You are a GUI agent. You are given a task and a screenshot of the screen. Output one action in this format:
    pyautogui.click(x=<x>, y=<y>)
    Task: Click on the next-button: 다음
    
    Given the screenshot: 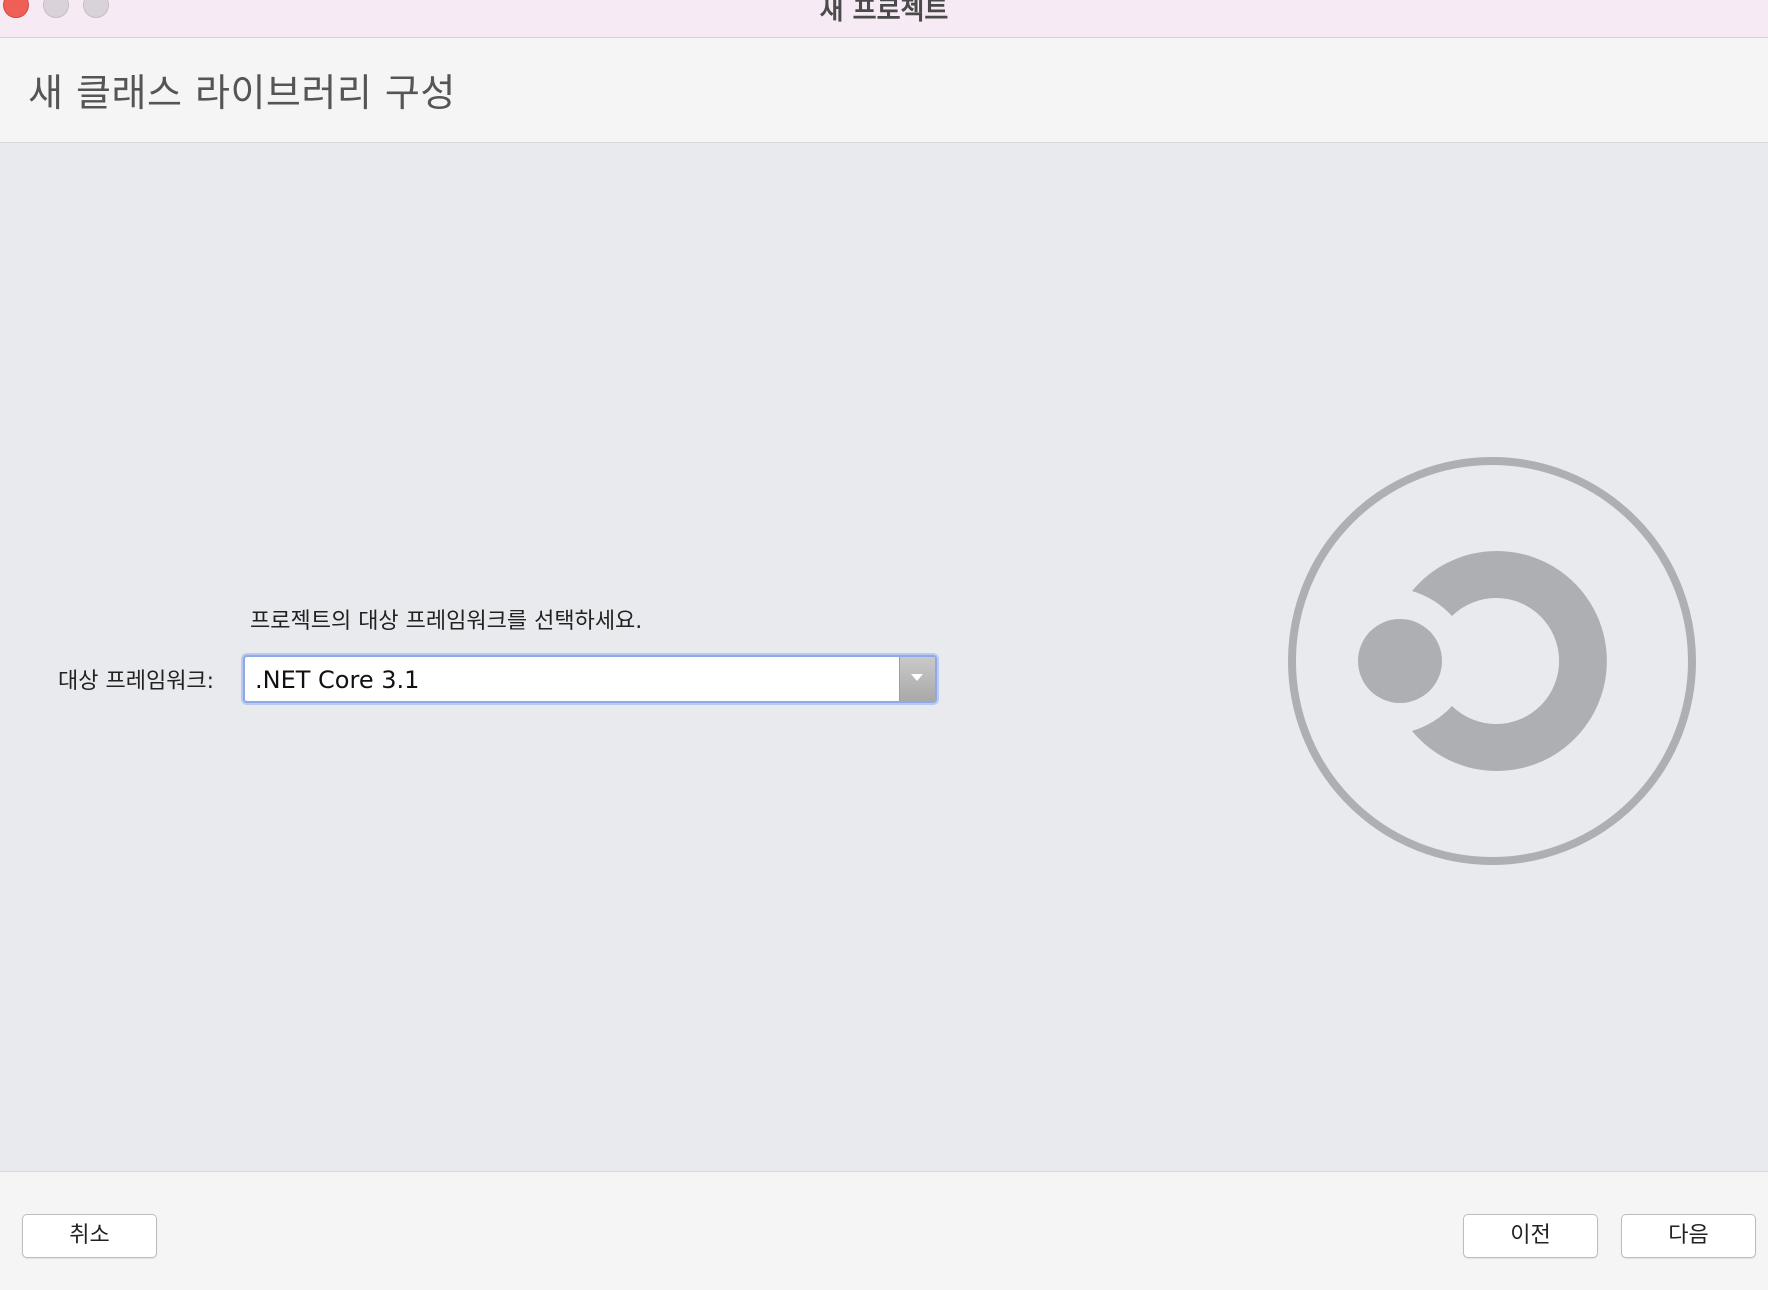 What is the action you would take?
    pyautogui.click(x=1688, y=1236)
    